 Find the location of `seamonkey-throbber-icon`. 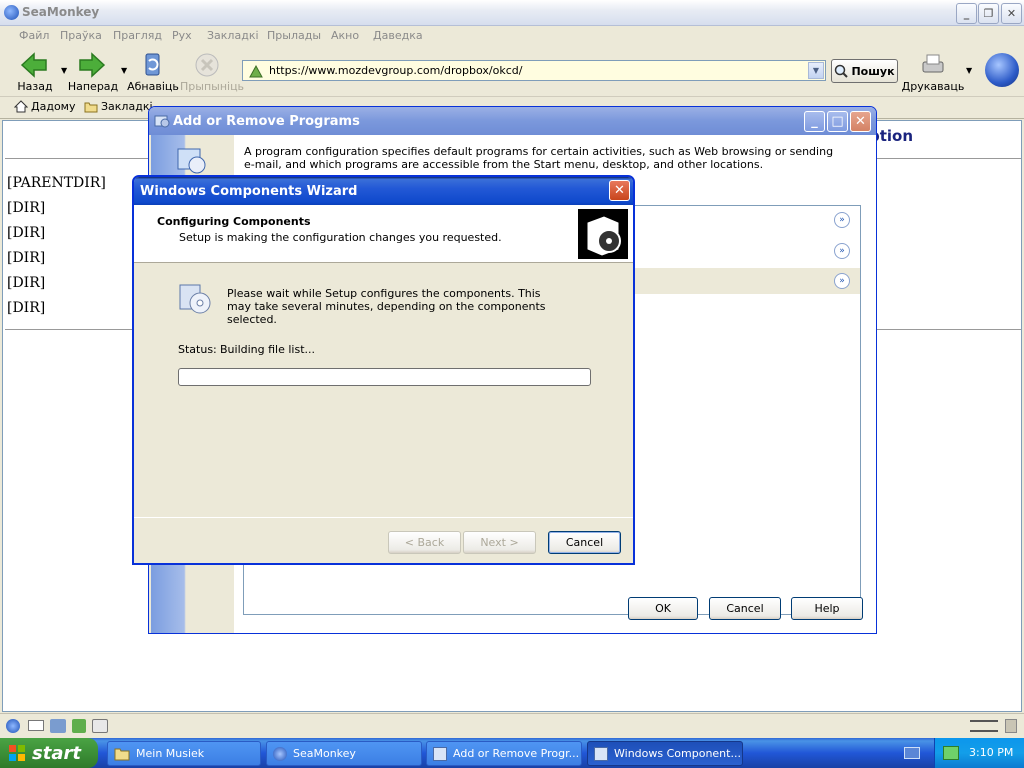

seamonkey-throbber-icon is located at coordinates (1002, 70).